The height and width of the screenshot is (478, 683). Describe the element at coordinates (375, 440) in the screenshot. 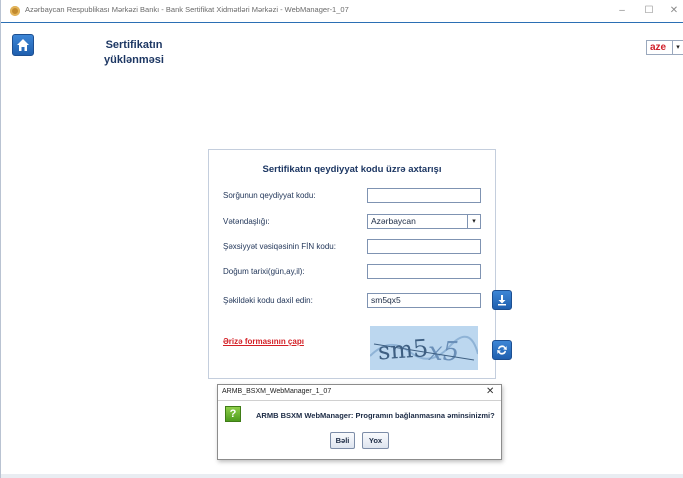

I see `no-button: Yox` at that location.